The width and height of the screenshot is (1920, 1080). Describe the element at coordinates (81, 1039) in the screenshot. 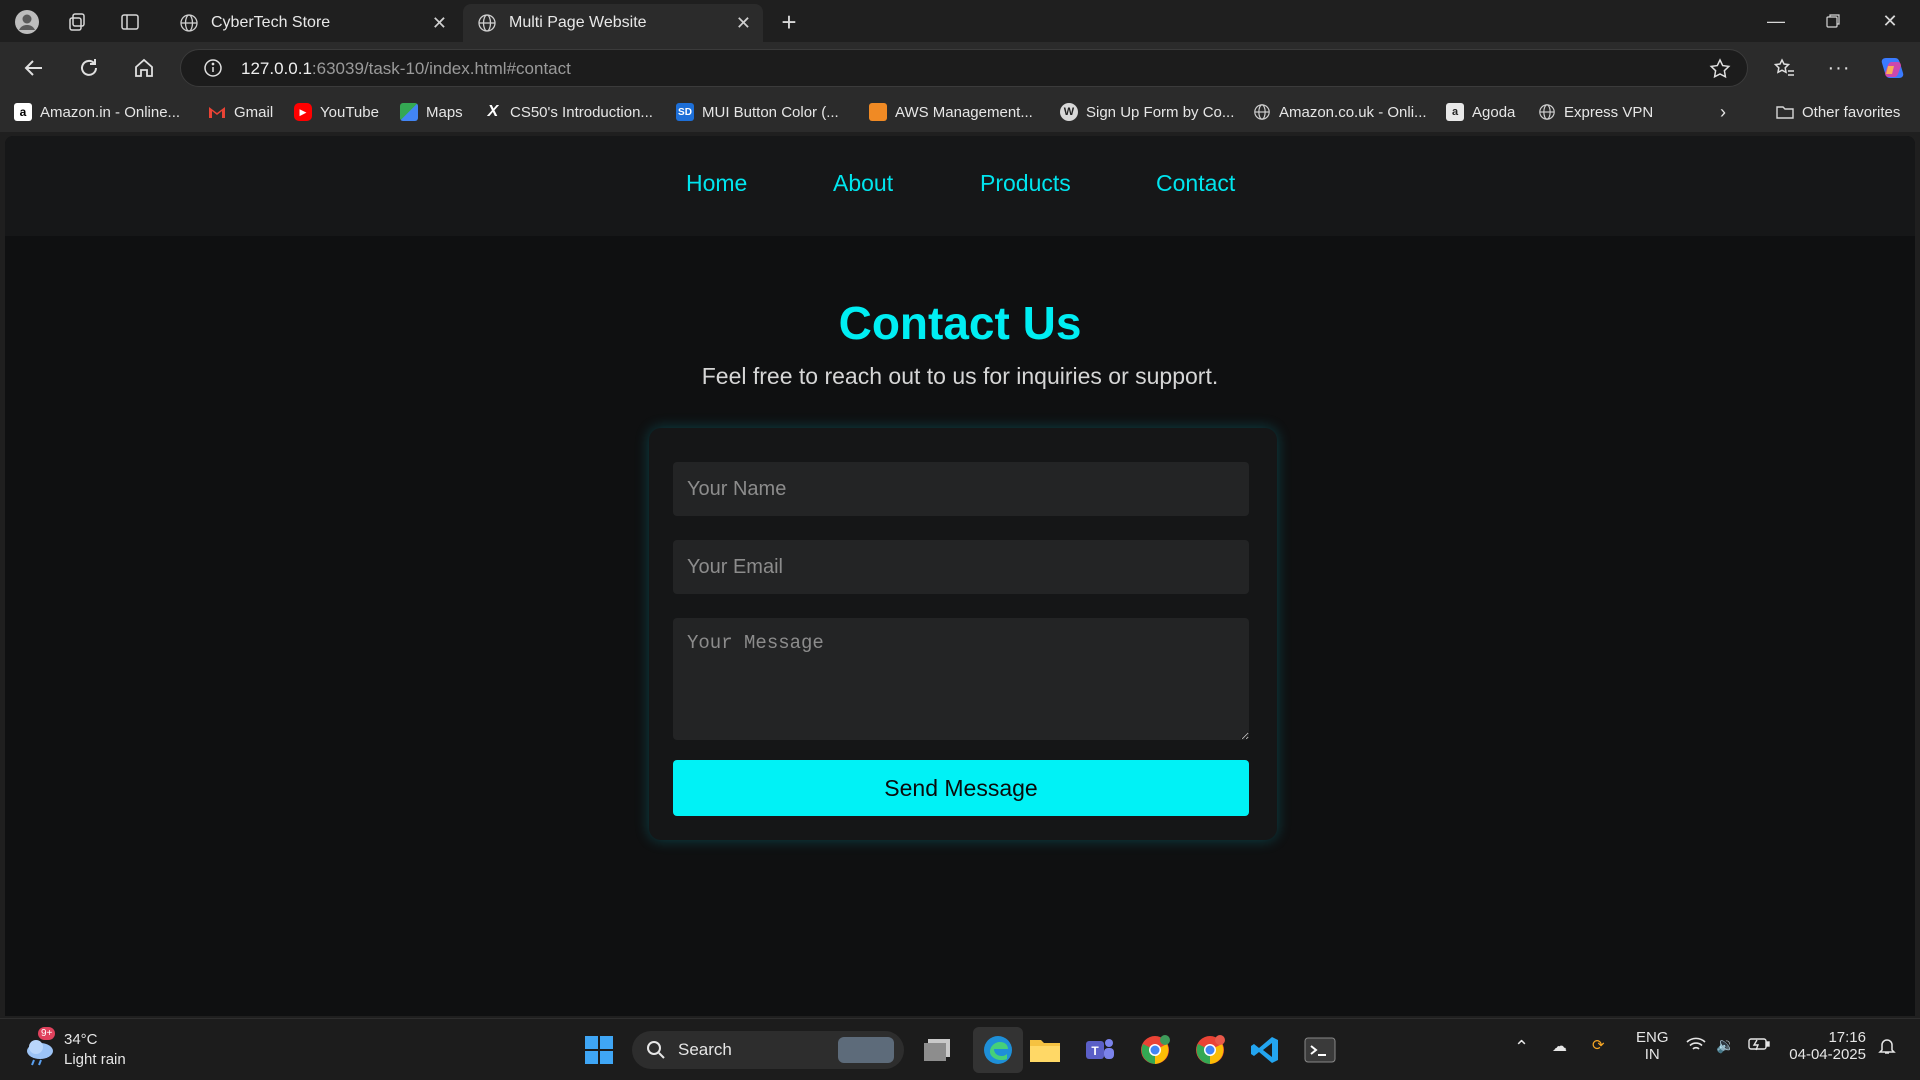

I see `weather-temp: 34°C` at that location.